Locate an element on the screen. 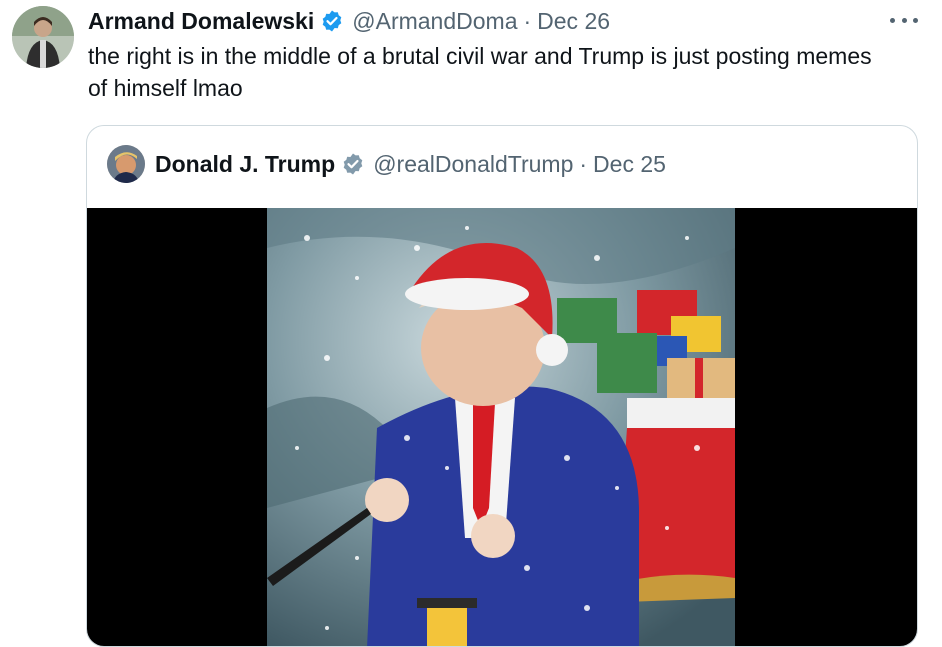  quoted-author-avatar is located at coordinates (126, 164).